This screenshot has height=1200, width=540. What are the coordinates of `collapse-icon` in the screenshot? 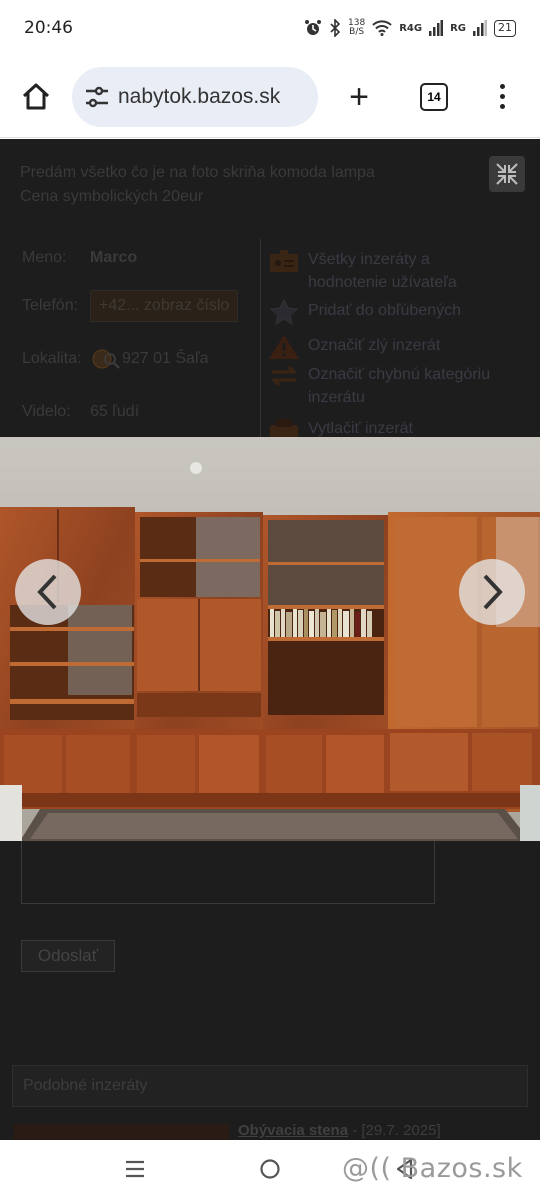 It's located at (507, 174).